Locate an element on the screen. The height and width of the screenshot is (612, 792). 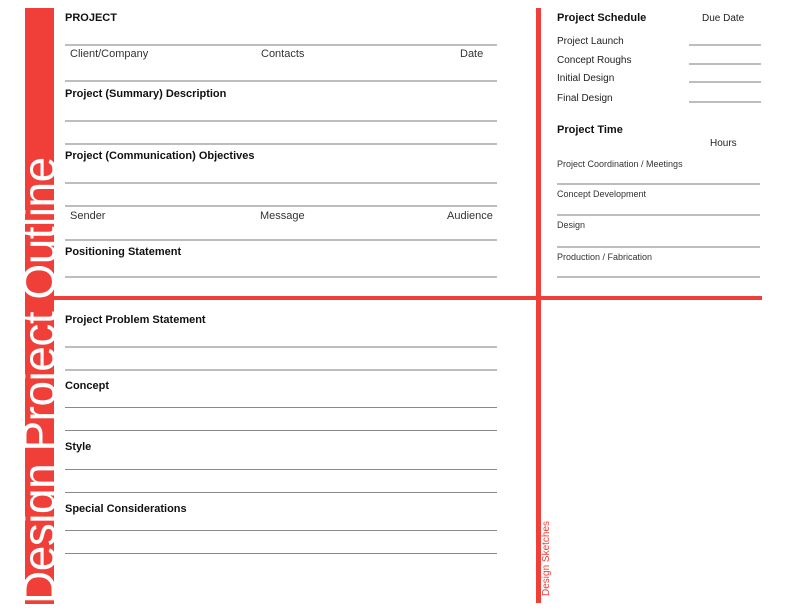
sketch-area is located at coordinates (651, 451).